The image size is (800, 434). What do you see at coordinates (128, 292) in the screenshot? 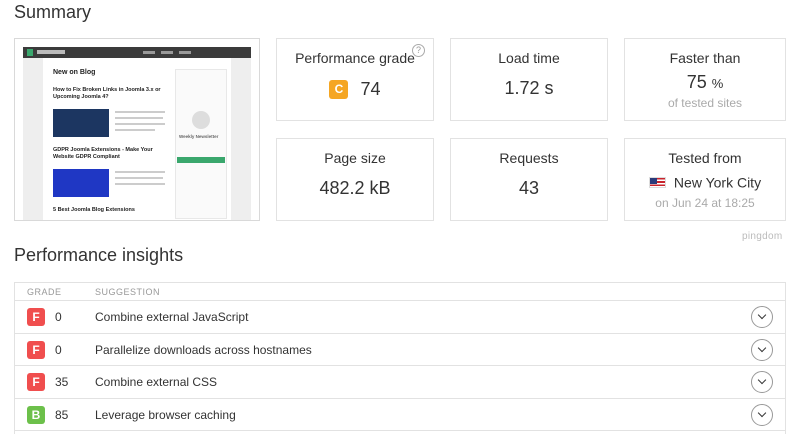
I see `column-header-suggestion: SUGGESTION` at bounding box center [128, 292].